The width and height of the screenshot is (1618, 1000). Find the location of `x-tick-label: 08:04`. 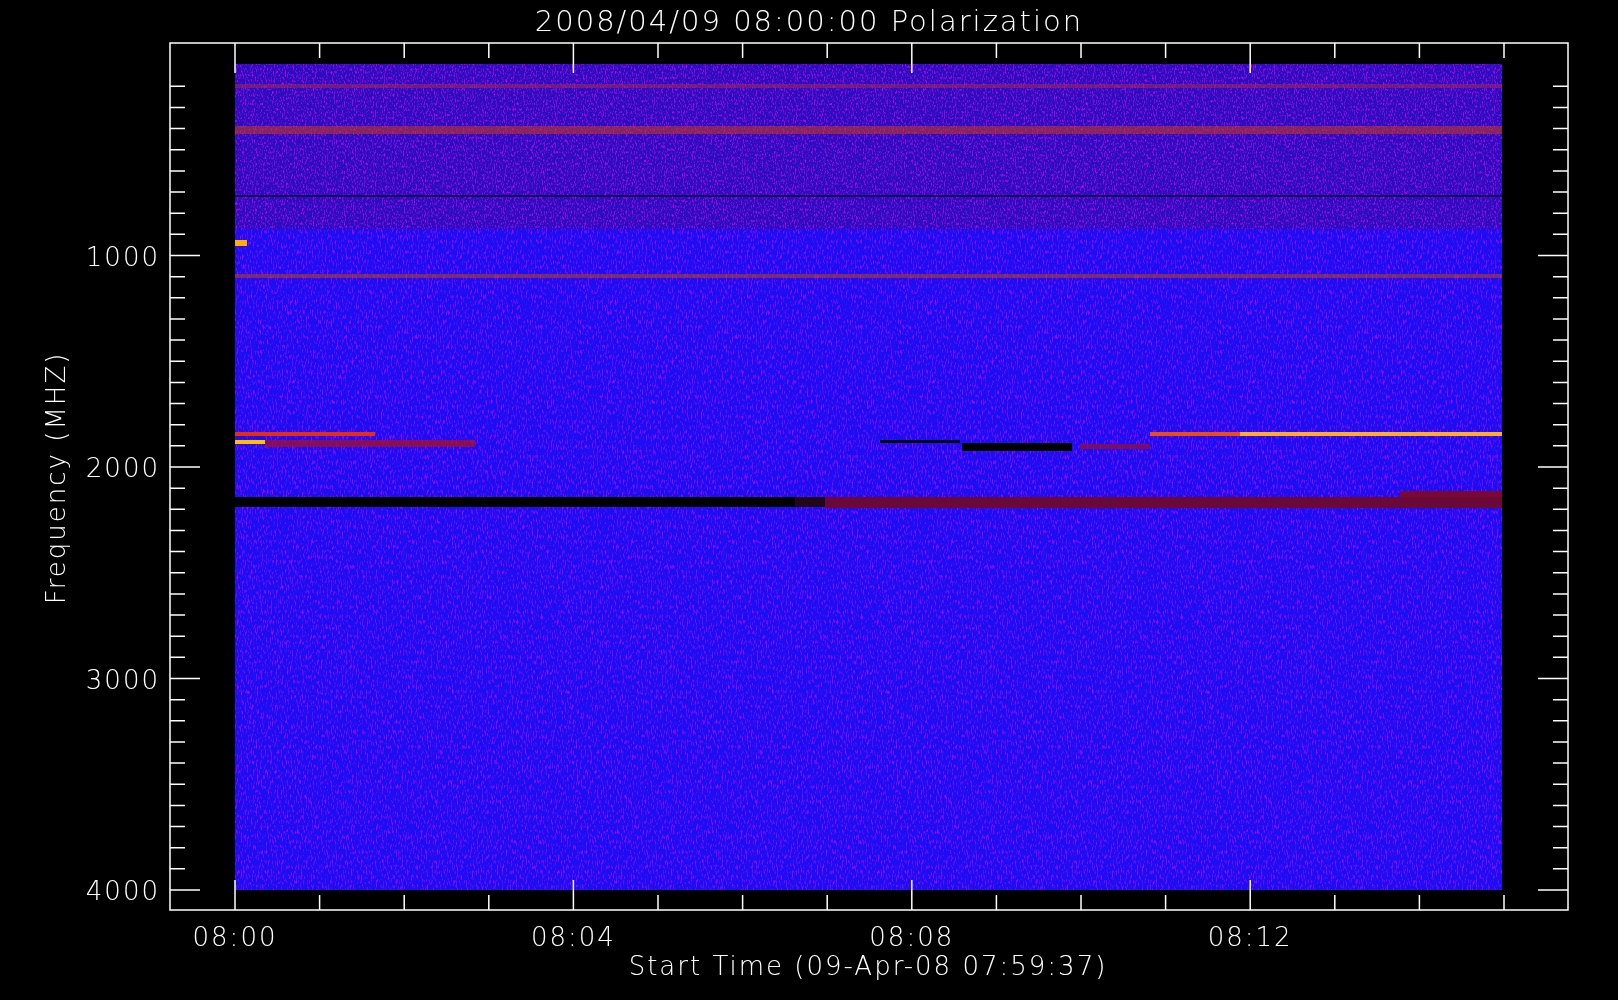

x-tick-label: 08:04 is located at coordinates (573, 937).